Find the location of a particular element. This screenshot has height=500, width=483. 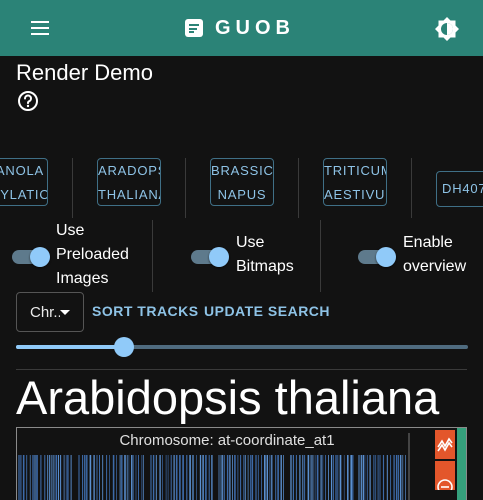

dropdown-arrow-icon is located at coordinates (65, 312).